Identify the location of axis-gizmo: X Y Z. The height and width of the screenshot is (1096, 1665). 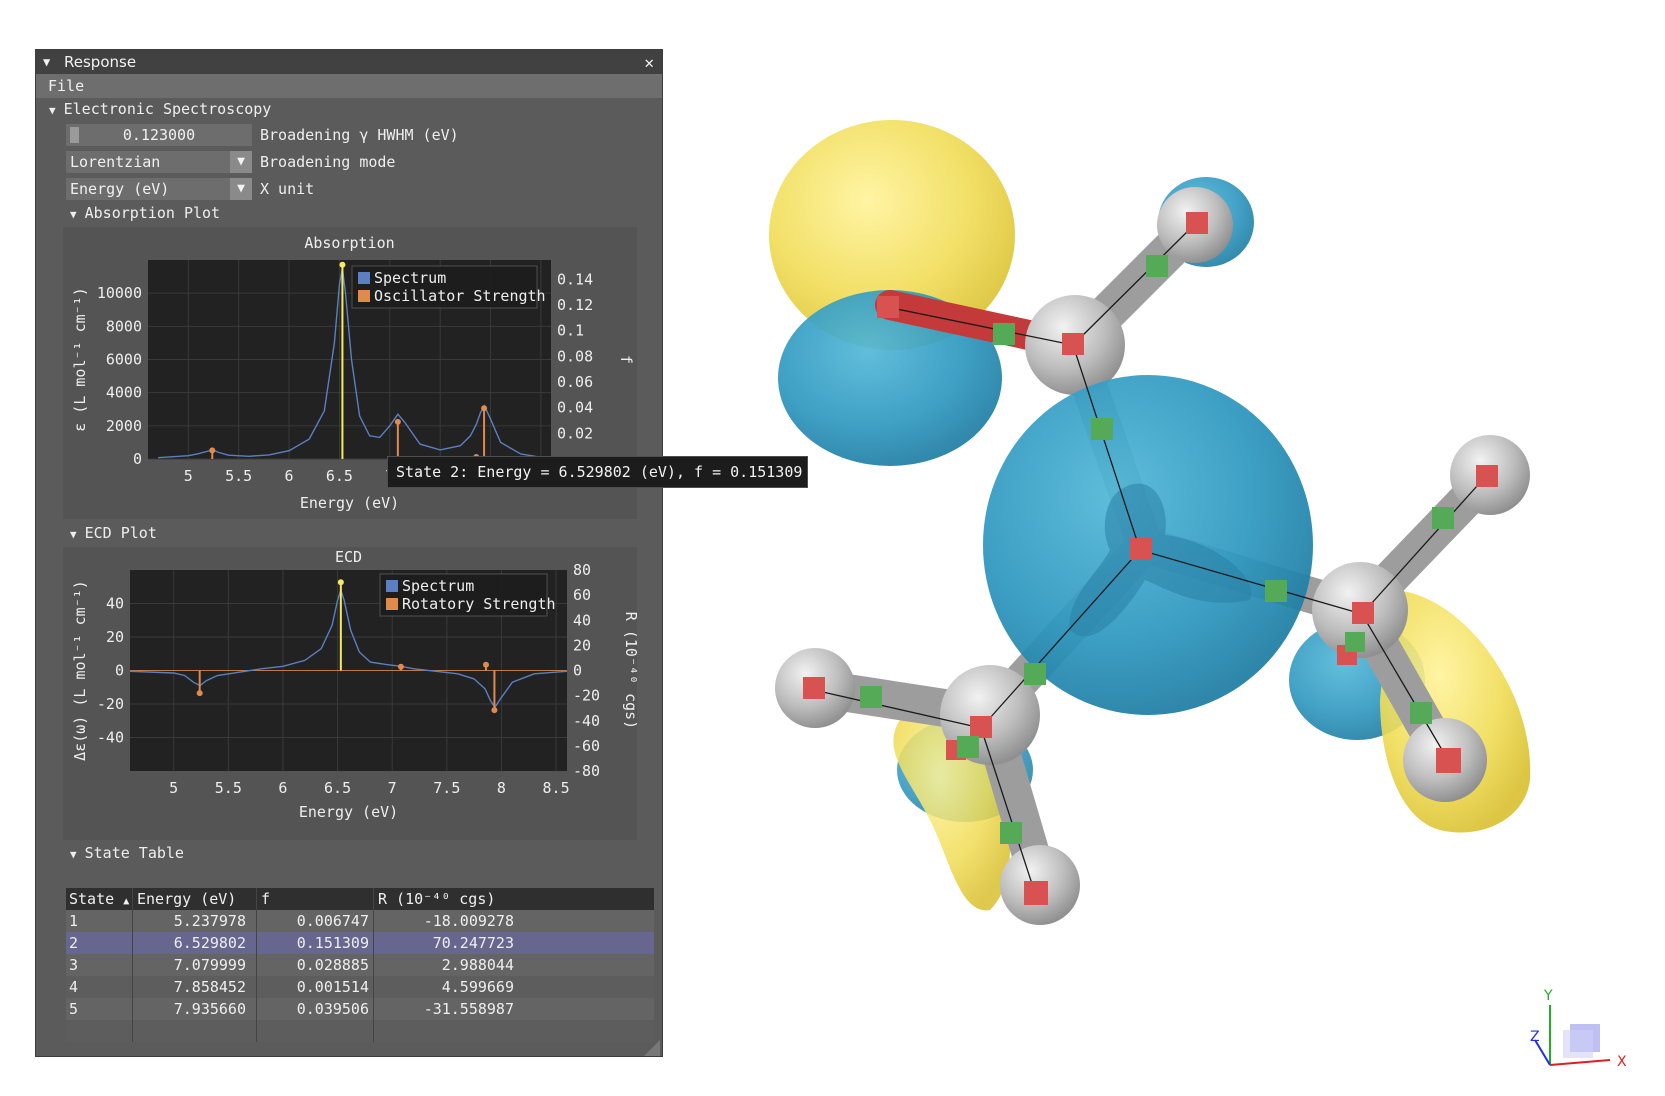
(1578, 1029).